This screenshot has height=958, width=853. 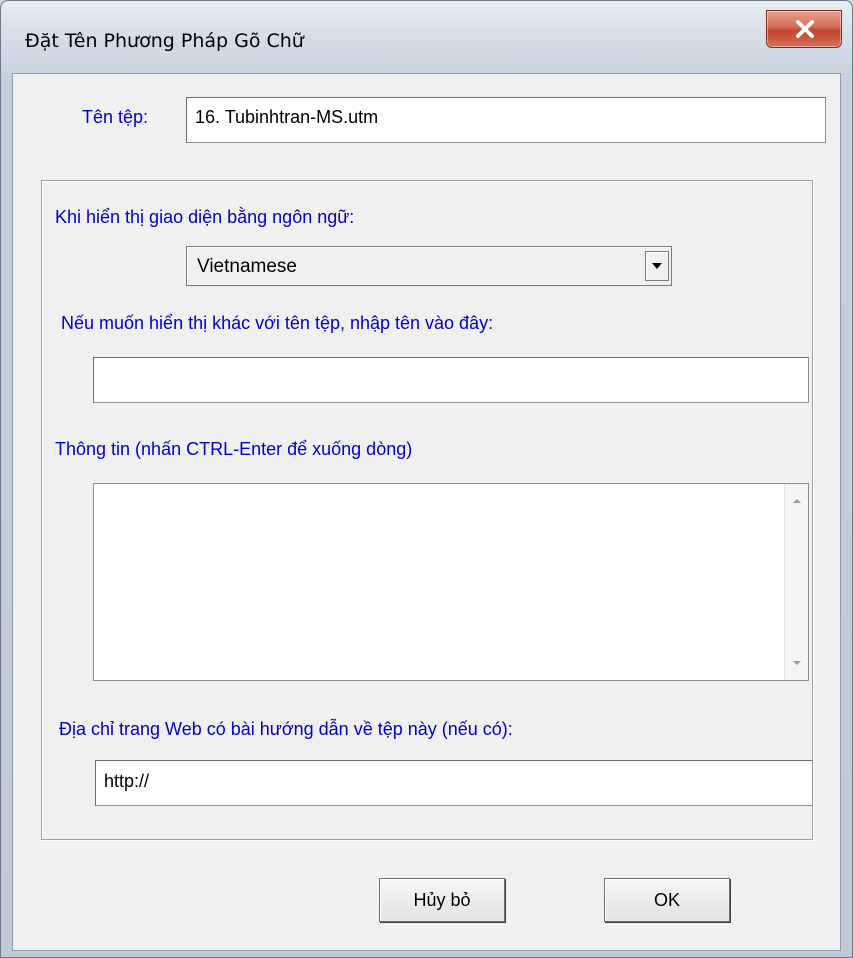 What do you see at coordinates (506, 120) in the screenshot?
I see `file-name-input: 16. Tubinhtran-MS.utm` at bounding box center [506, 120].